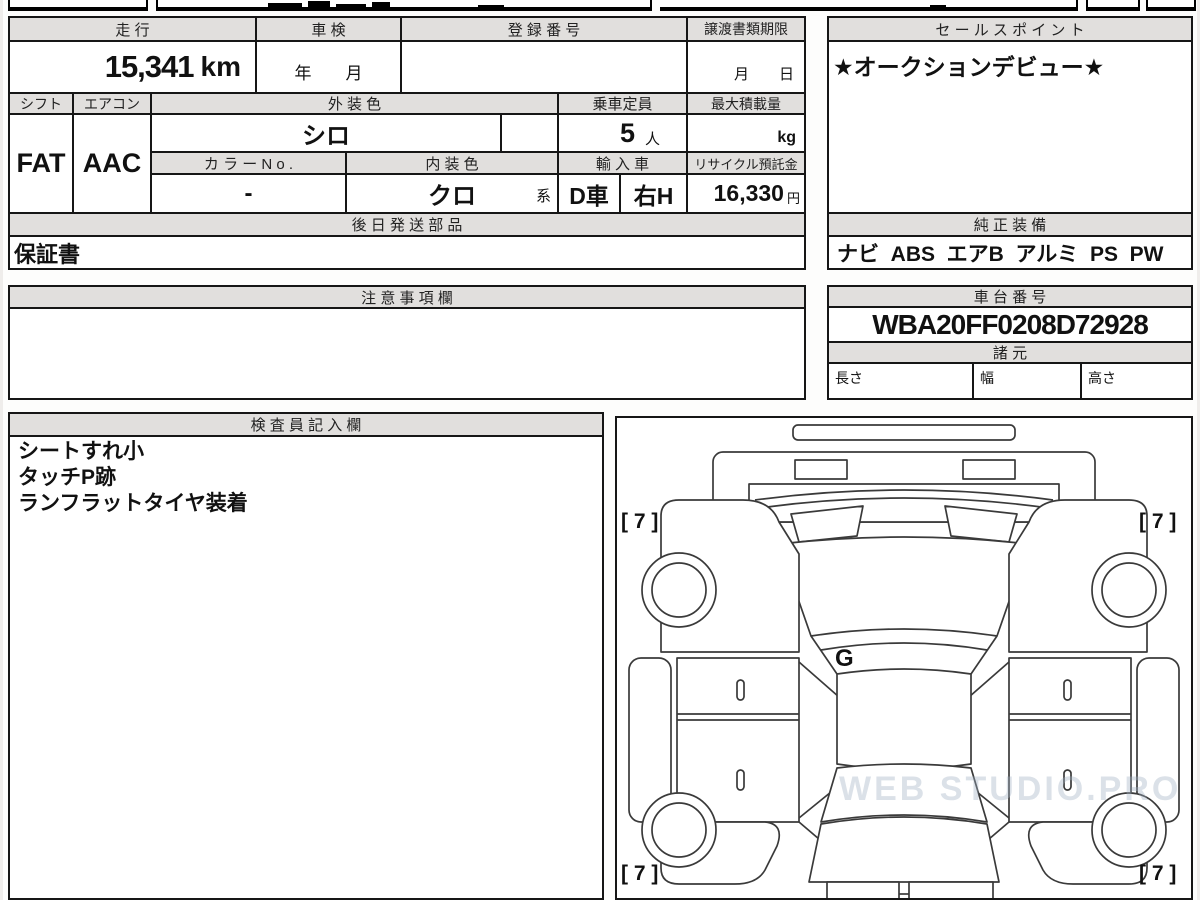  I want to click on dimensions-header-label: 諸 元, so click(1010, 353).